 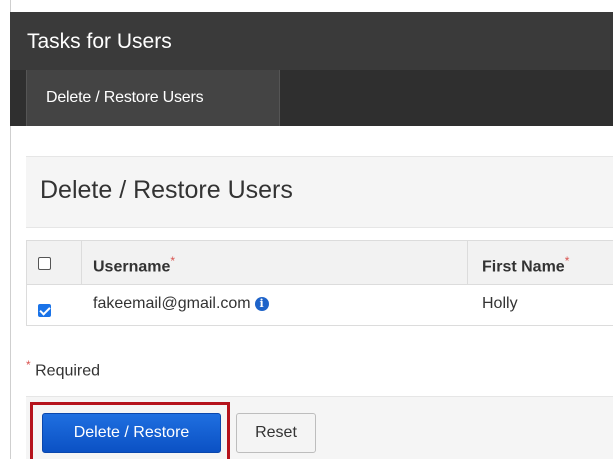 I want to click on tab-strip: Delete / Restore Users, so click(x=311, y=98).